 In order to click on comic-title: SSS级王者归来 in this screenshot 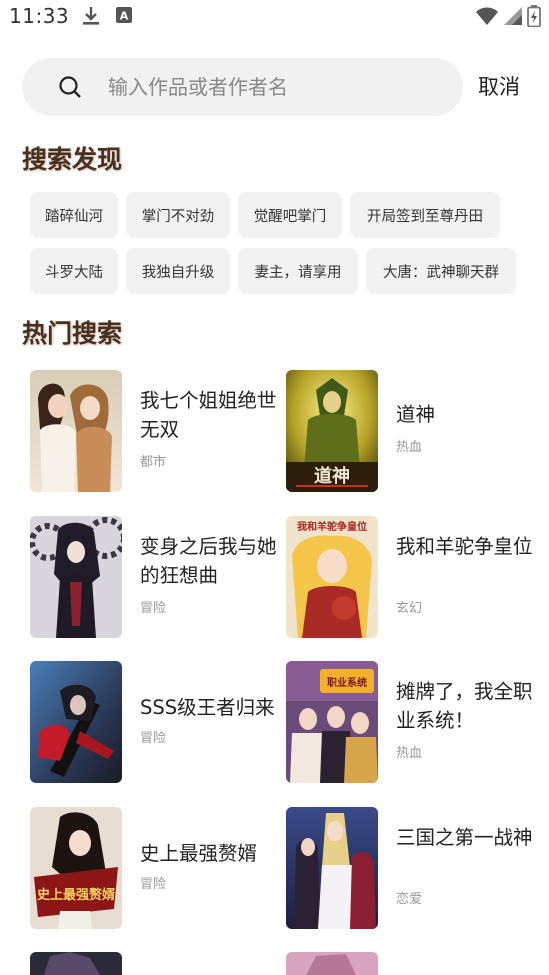, I will do `click(207, 707)`.